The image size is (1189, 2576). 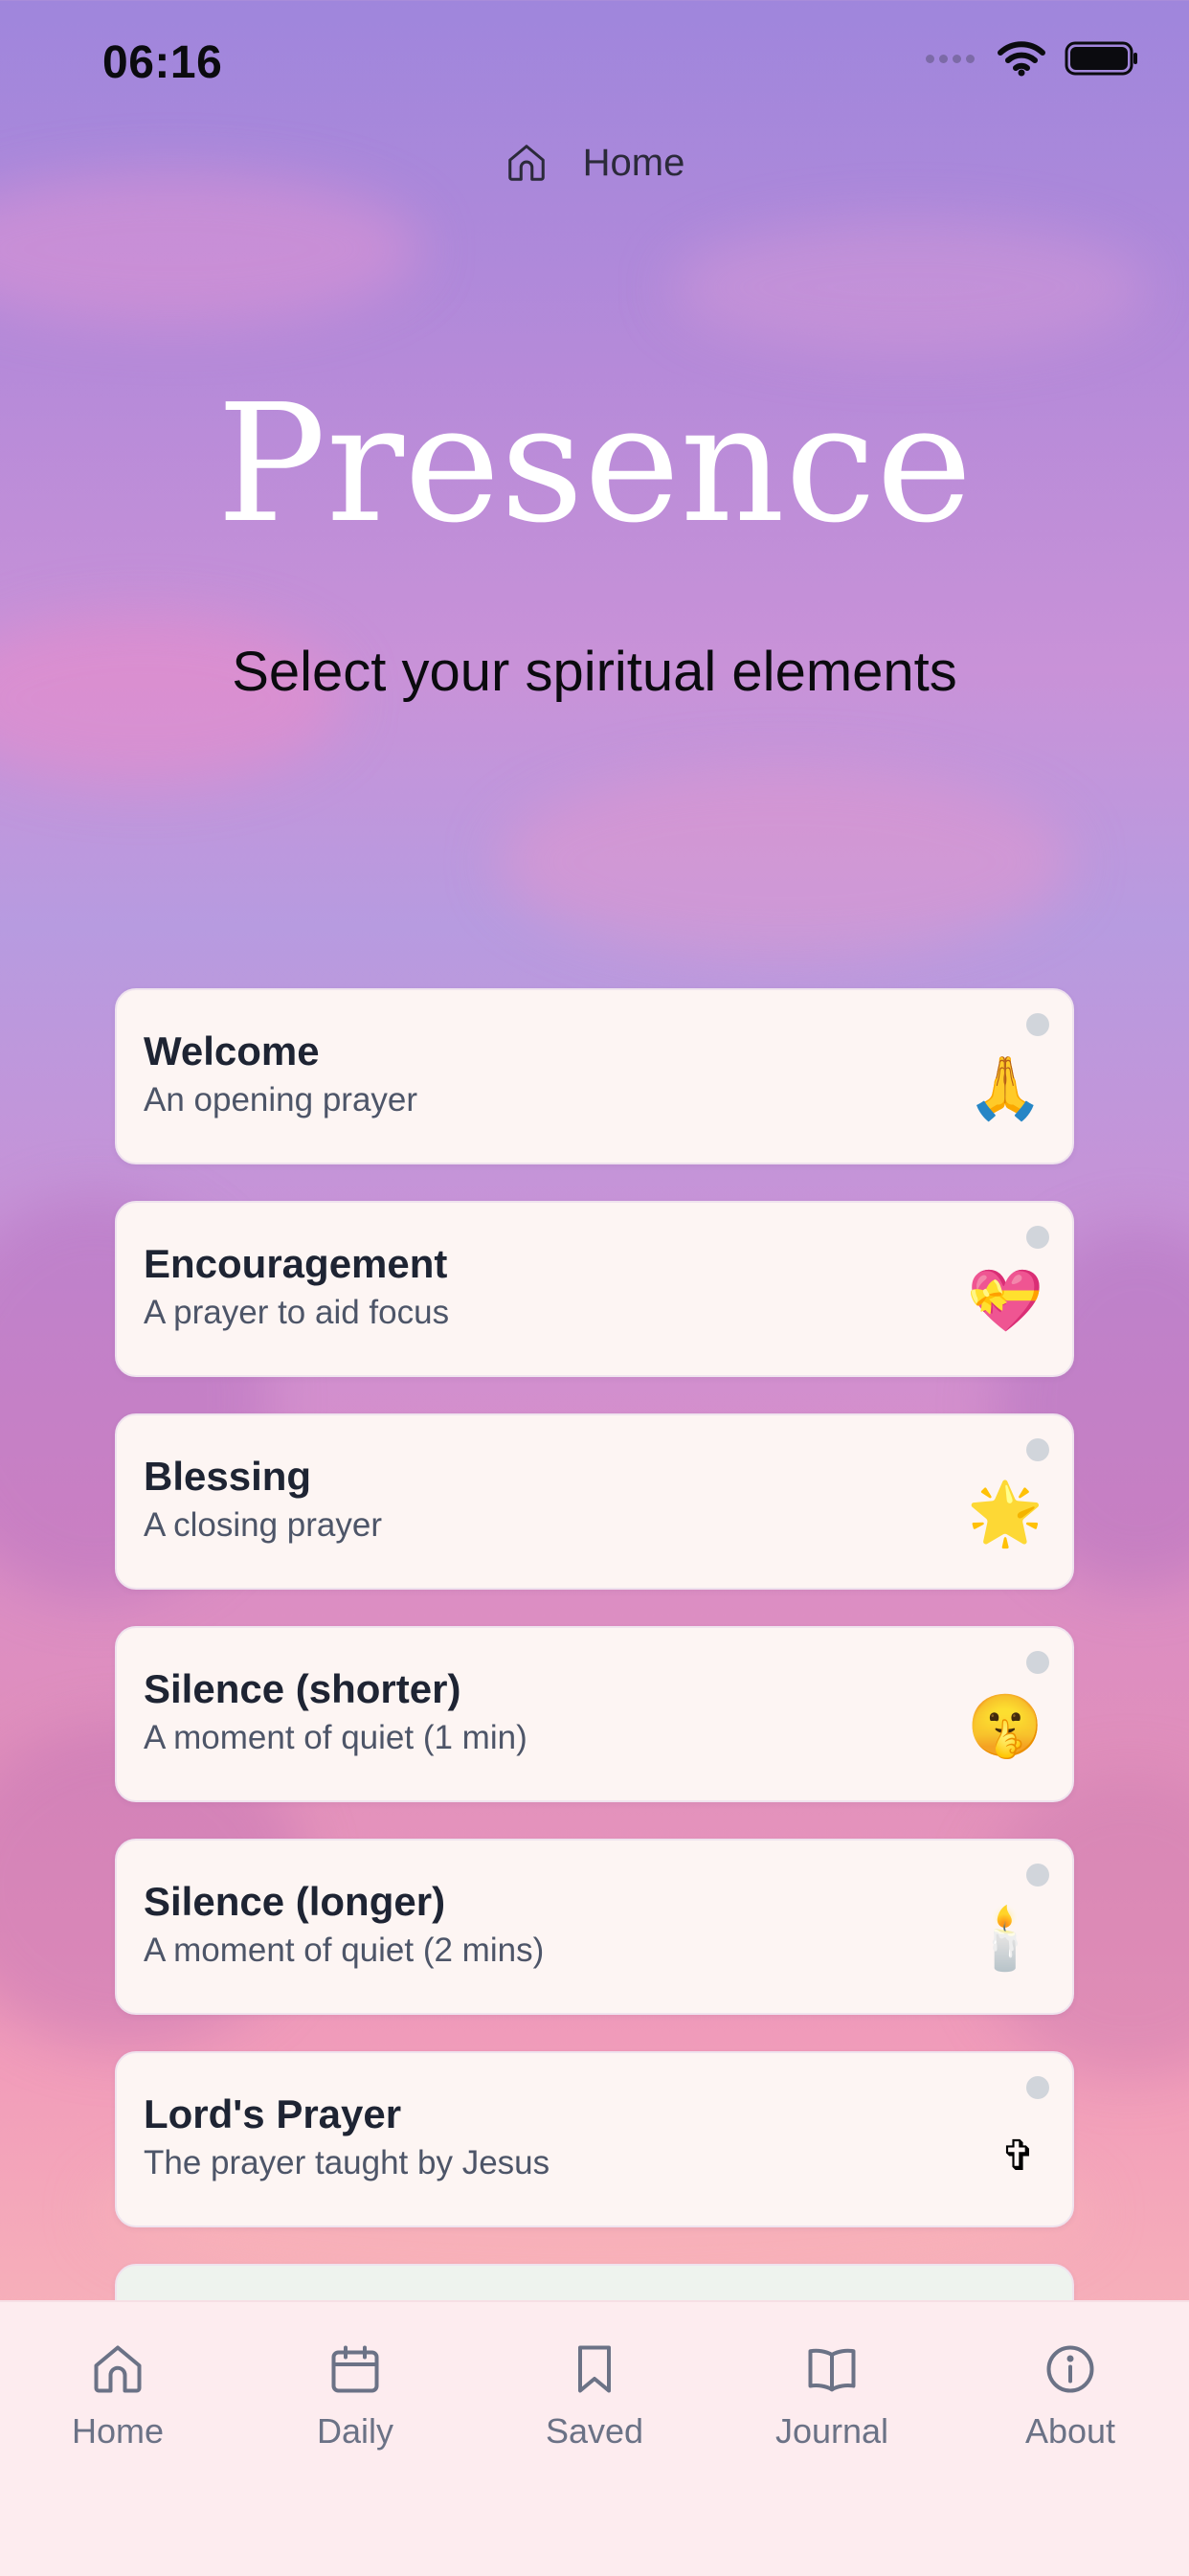 What do you see at coordinates (1070, 2369) in the screenshot?
I see `info-icon` at bounding box center [1070, 2369].